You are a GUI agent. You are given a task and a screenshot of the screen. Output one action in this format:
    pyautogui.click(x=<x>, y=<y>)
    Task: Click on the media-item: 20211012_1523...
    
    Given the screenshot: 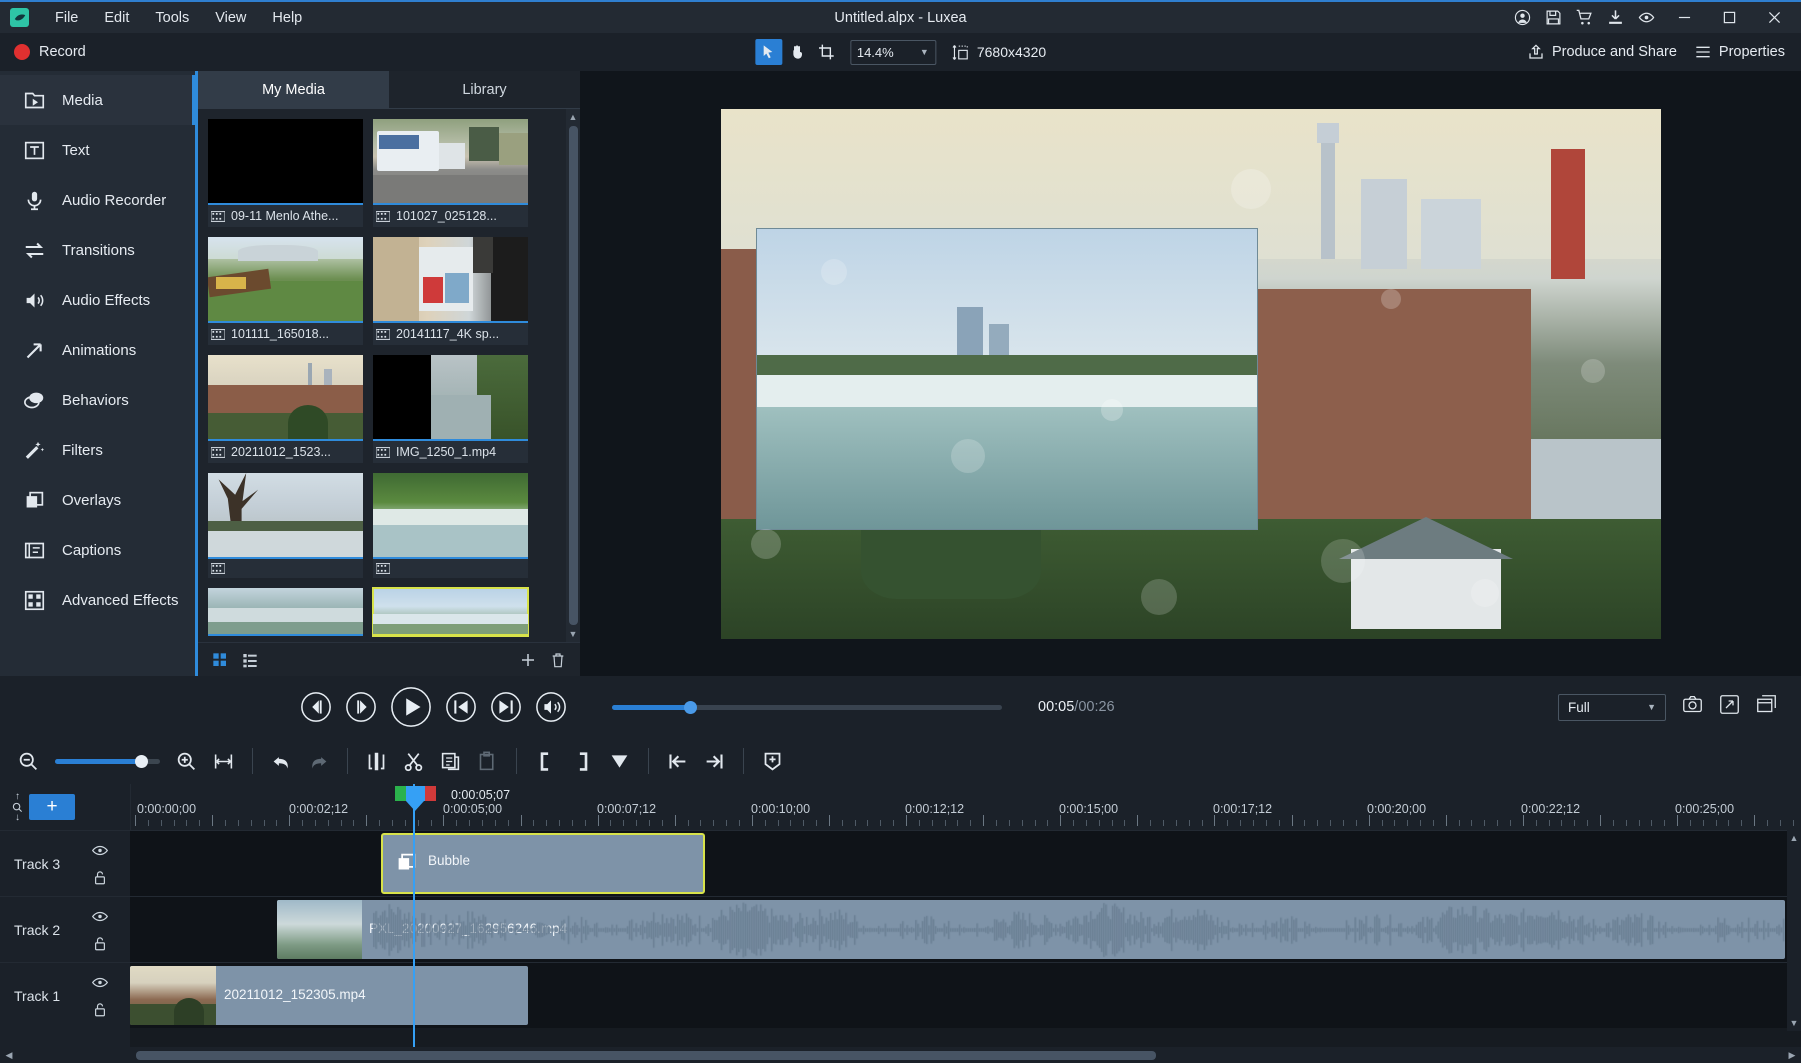 What is the action you would take?
    pyautogui.click(x=285, y=409)
    